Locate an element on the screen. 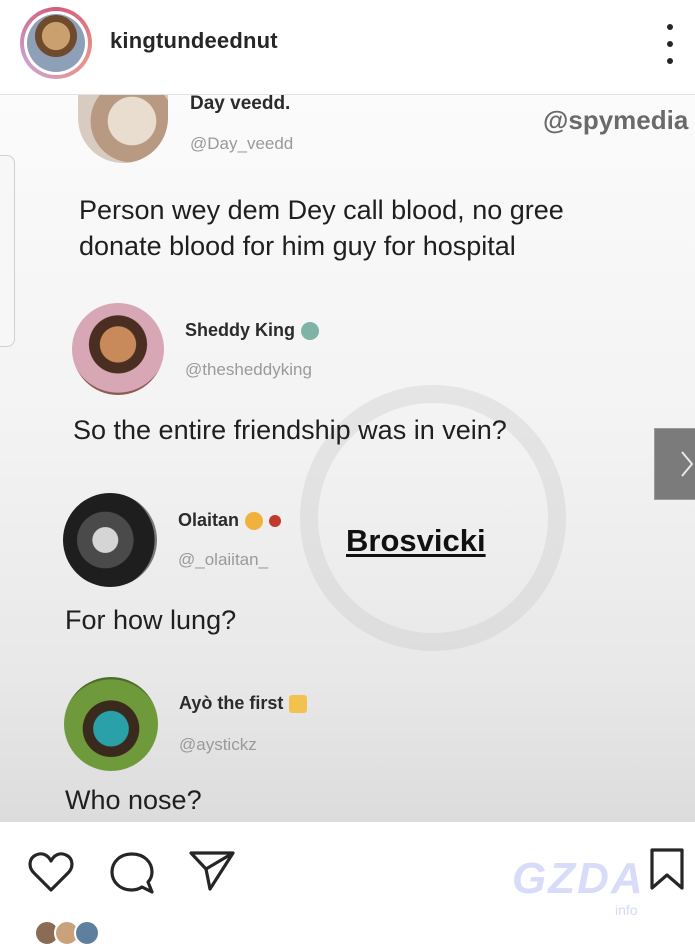  next-slide-button is located at coordinates (674, 464).